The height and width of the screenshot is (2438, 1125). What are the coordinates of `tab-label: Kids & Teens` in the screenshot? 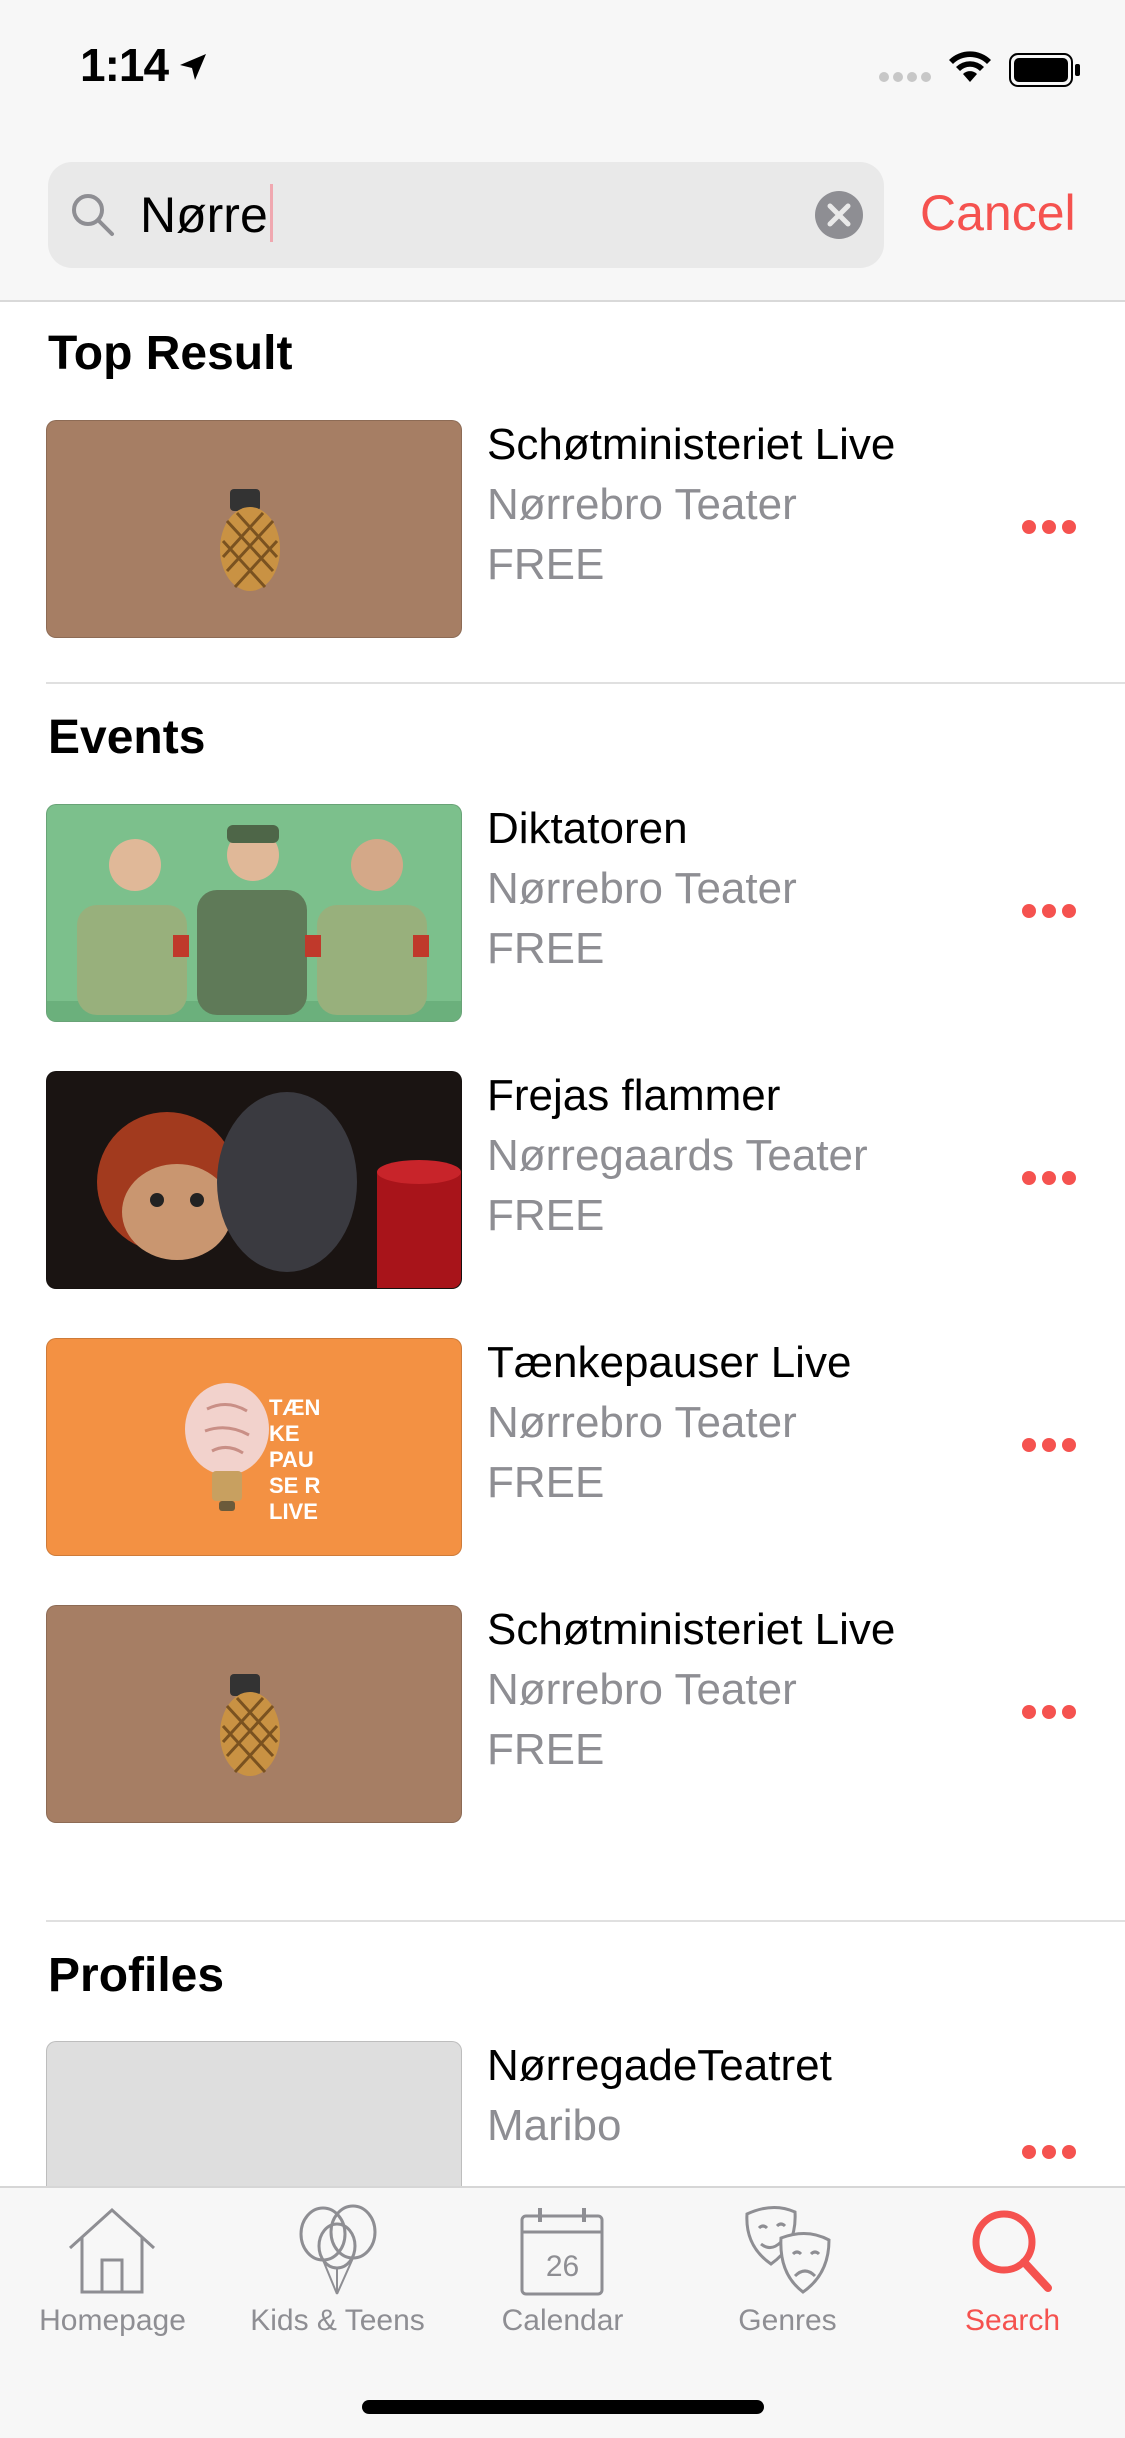 It's located at (337, 2320).